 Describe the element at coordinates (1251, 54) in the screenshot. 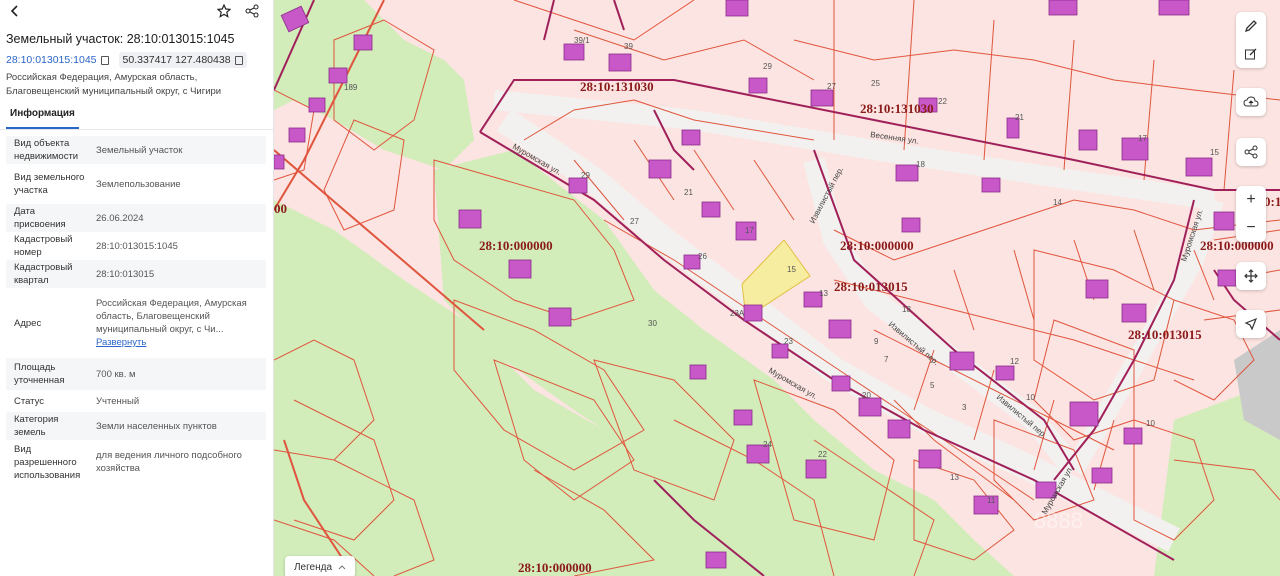

I see `edit-button` at that location.